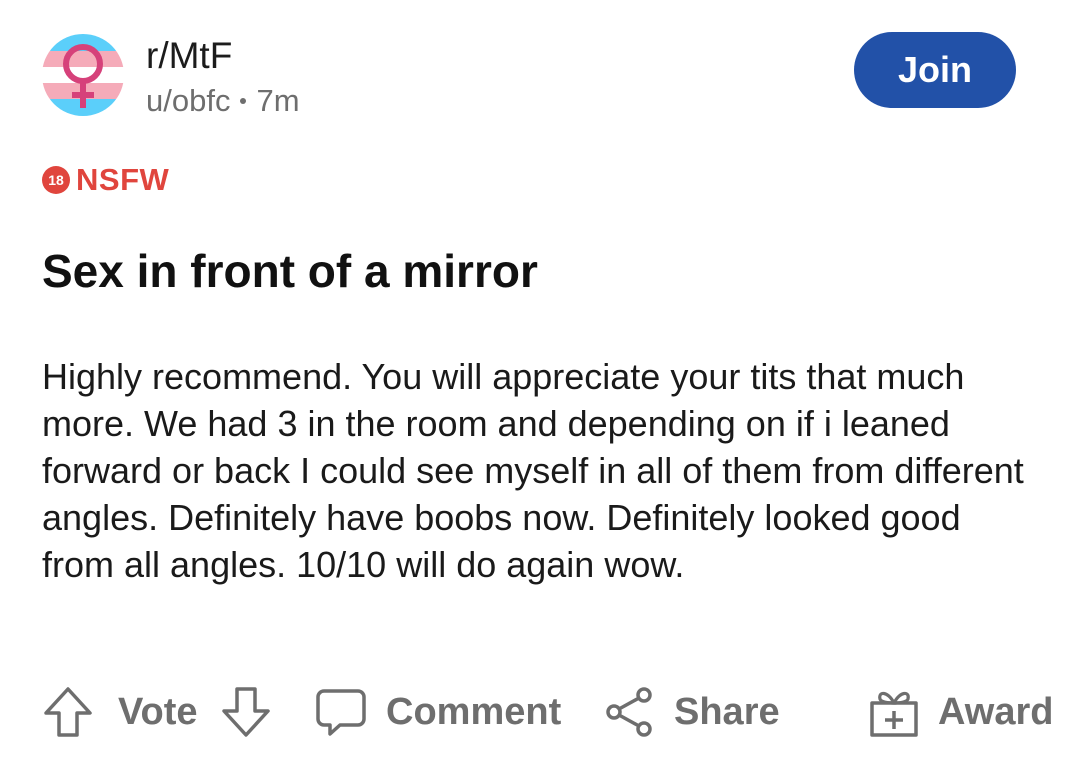 The width and height of the screenshot is (1080, 761). I want to click on downvote-button, so click(246, 712).